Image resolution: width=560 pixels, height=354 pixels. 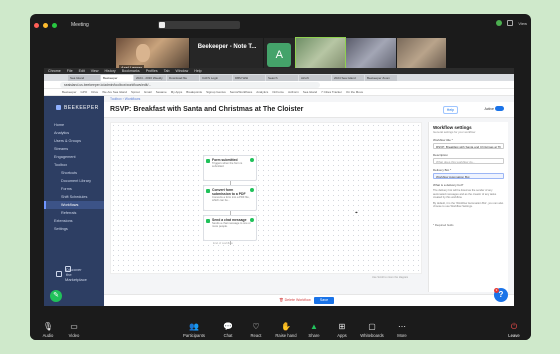 What do you see at coordinates (278, 92) in the screenshot?
I see `bookmark-item: OnForce` at bounding box center [278, 92].